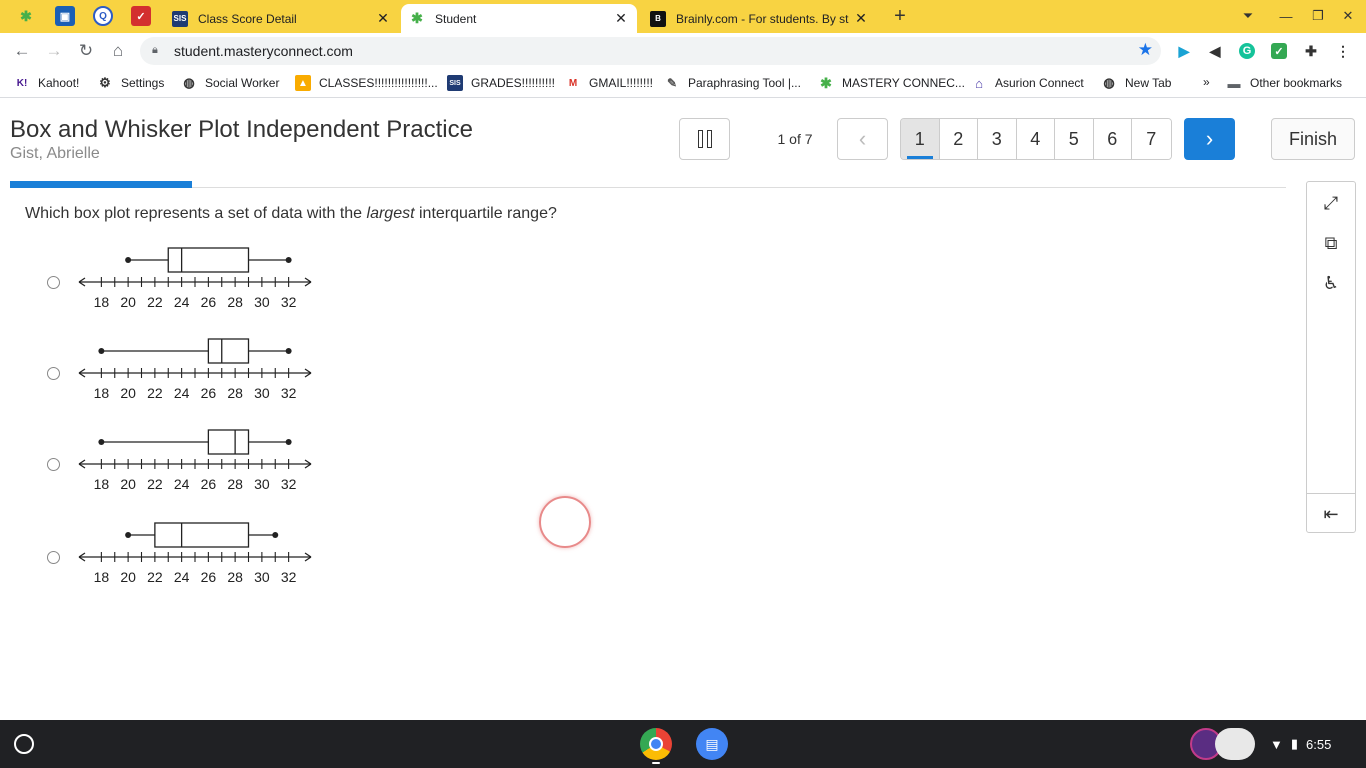 Image resolution: width=1366 pixels, height=768 pixels. What do you see at coordinates (1215, 51) in the screenshot?
I see `extension-mute-icon: ◀` at bounding box center [1215, 51].